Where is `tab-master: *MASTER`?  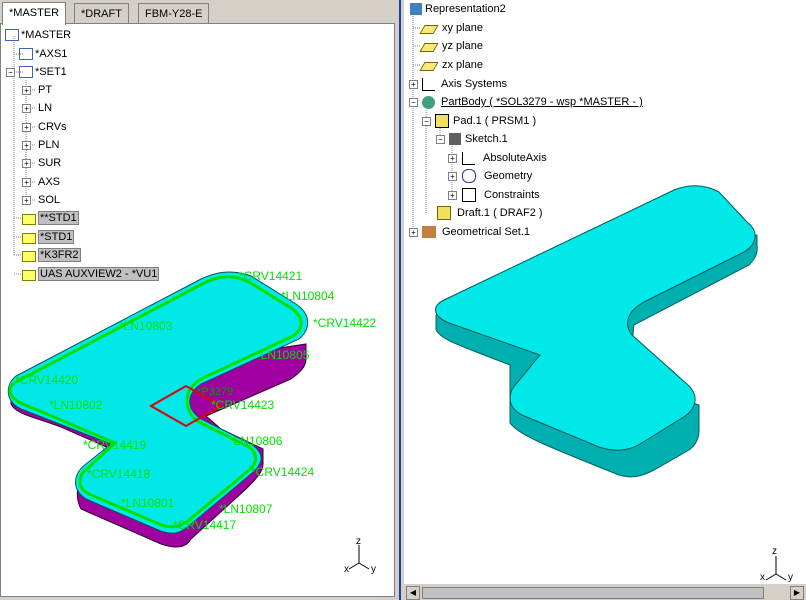 tab-master: *MASTER is located at coordinates (34, 13).